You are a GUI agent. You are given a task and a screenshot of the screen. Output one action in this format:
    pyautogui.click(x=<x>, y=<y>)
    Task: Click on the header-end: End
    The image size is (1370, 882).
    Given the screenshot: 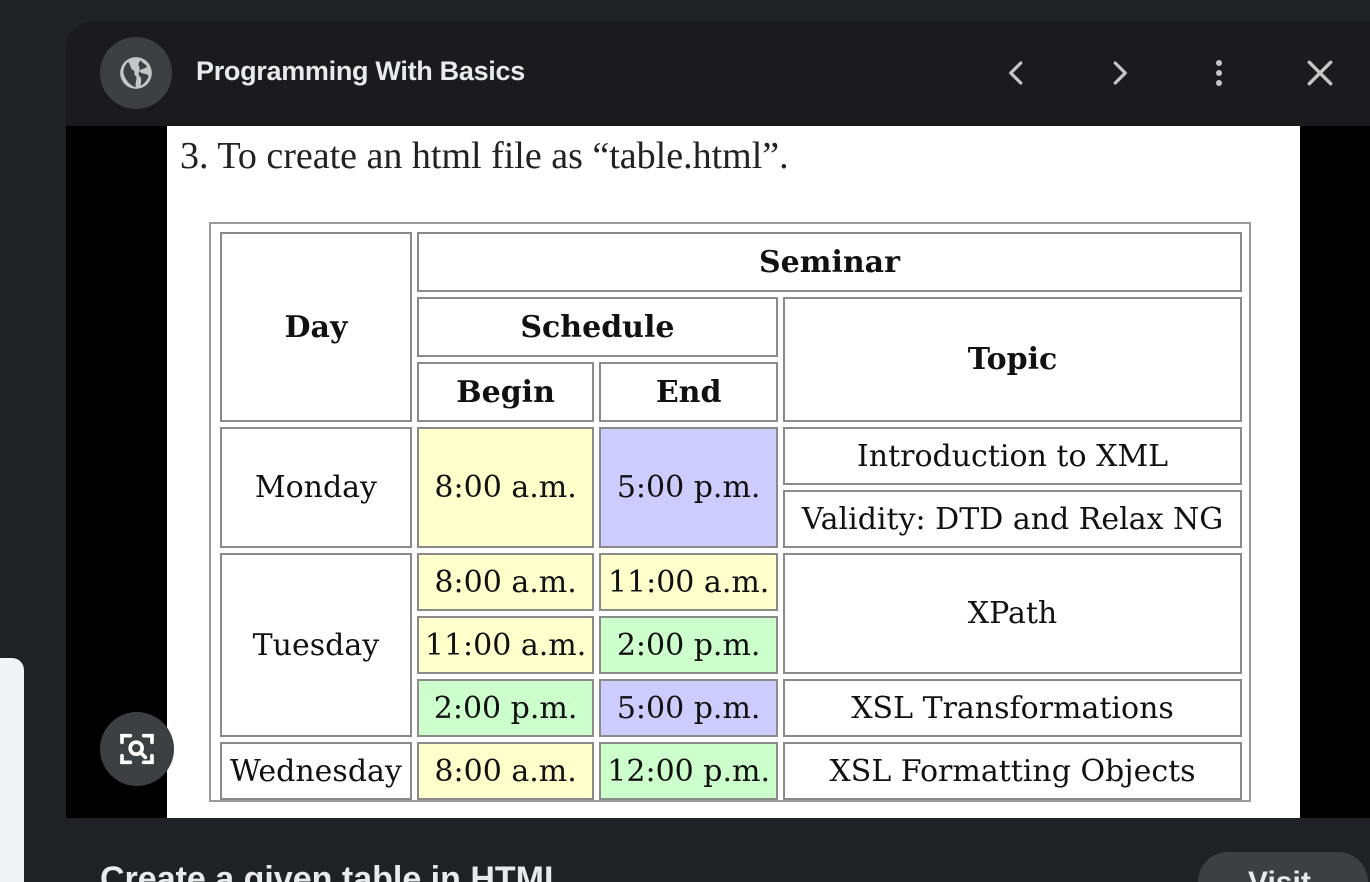 What is the action you would take?
    pyautogui.click(x=688, y=392)
    